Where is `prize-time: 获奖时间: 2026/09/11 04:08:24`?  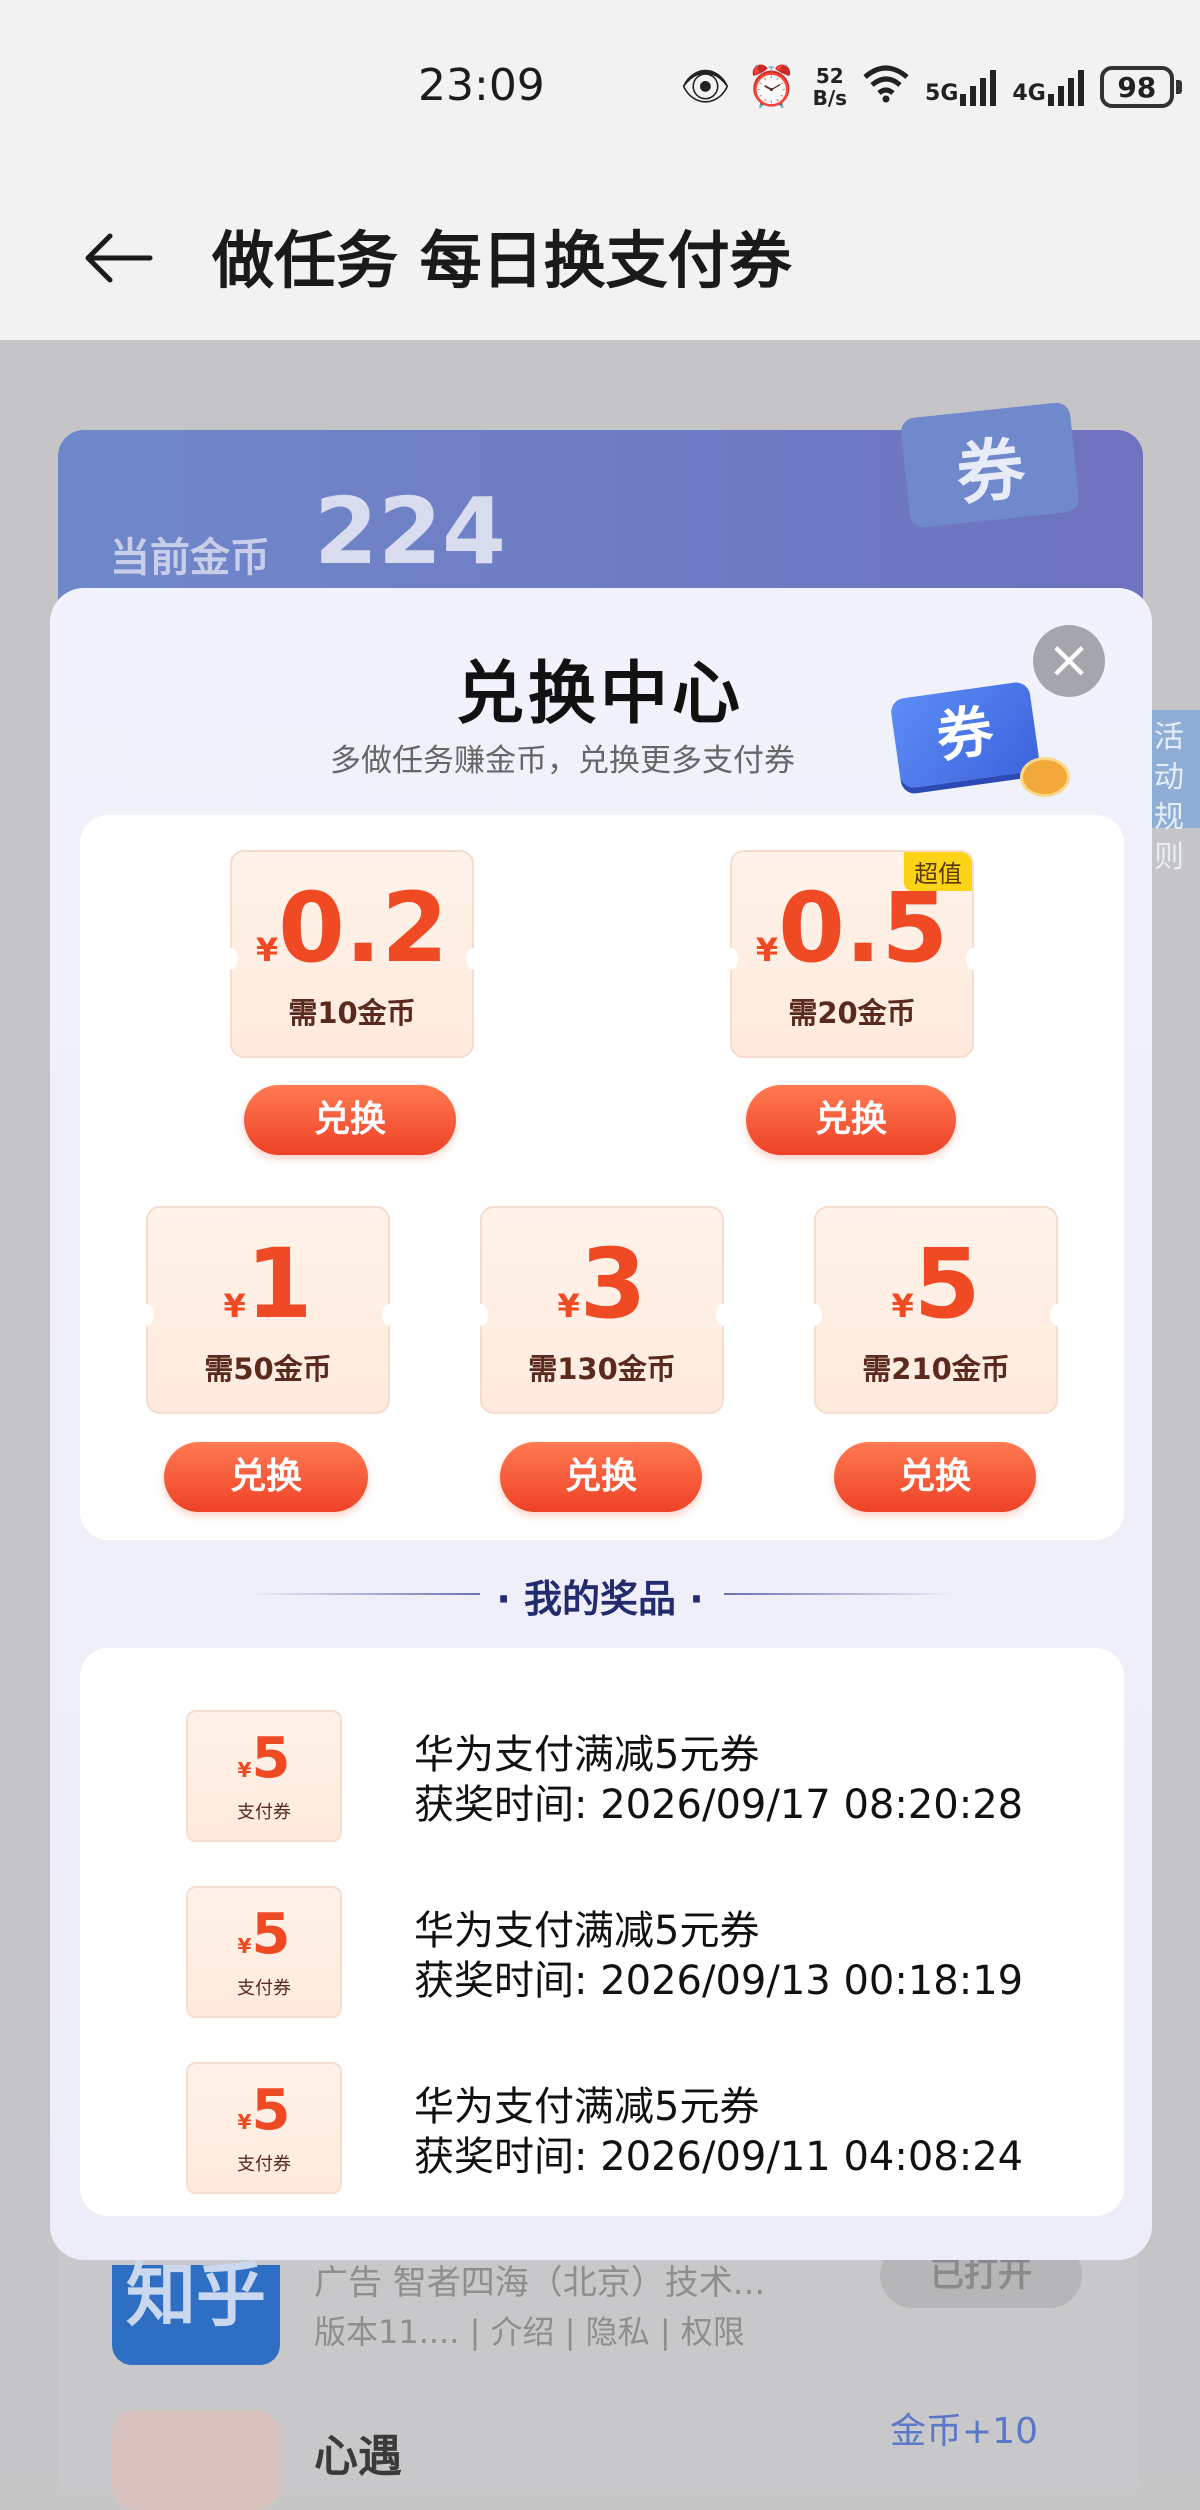 prize-time: 获奖时间: 2026/09/11 04:08:24 is located at coordinates (719, 2157).